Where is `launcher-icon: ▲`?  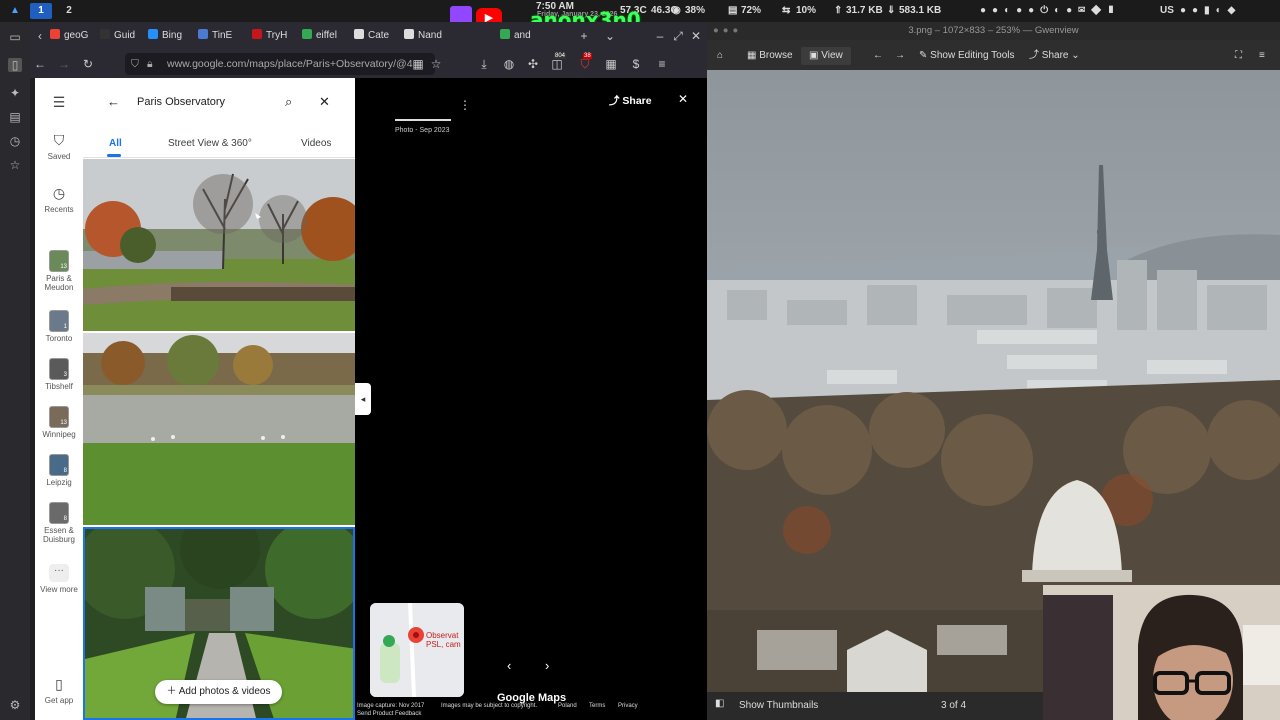 launcher-icon: ▲ is located at coordinates (15, 11).